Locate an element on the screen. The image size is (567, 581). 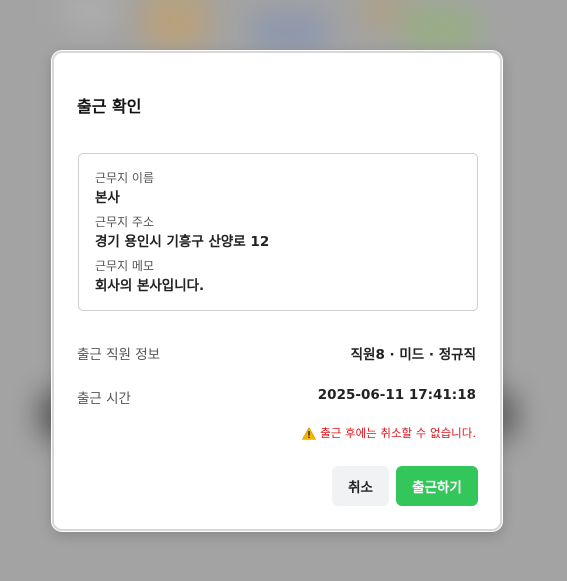
employee-info-value: 직원8 · 미드 · 정규직 is located at coordinates (413, 355).